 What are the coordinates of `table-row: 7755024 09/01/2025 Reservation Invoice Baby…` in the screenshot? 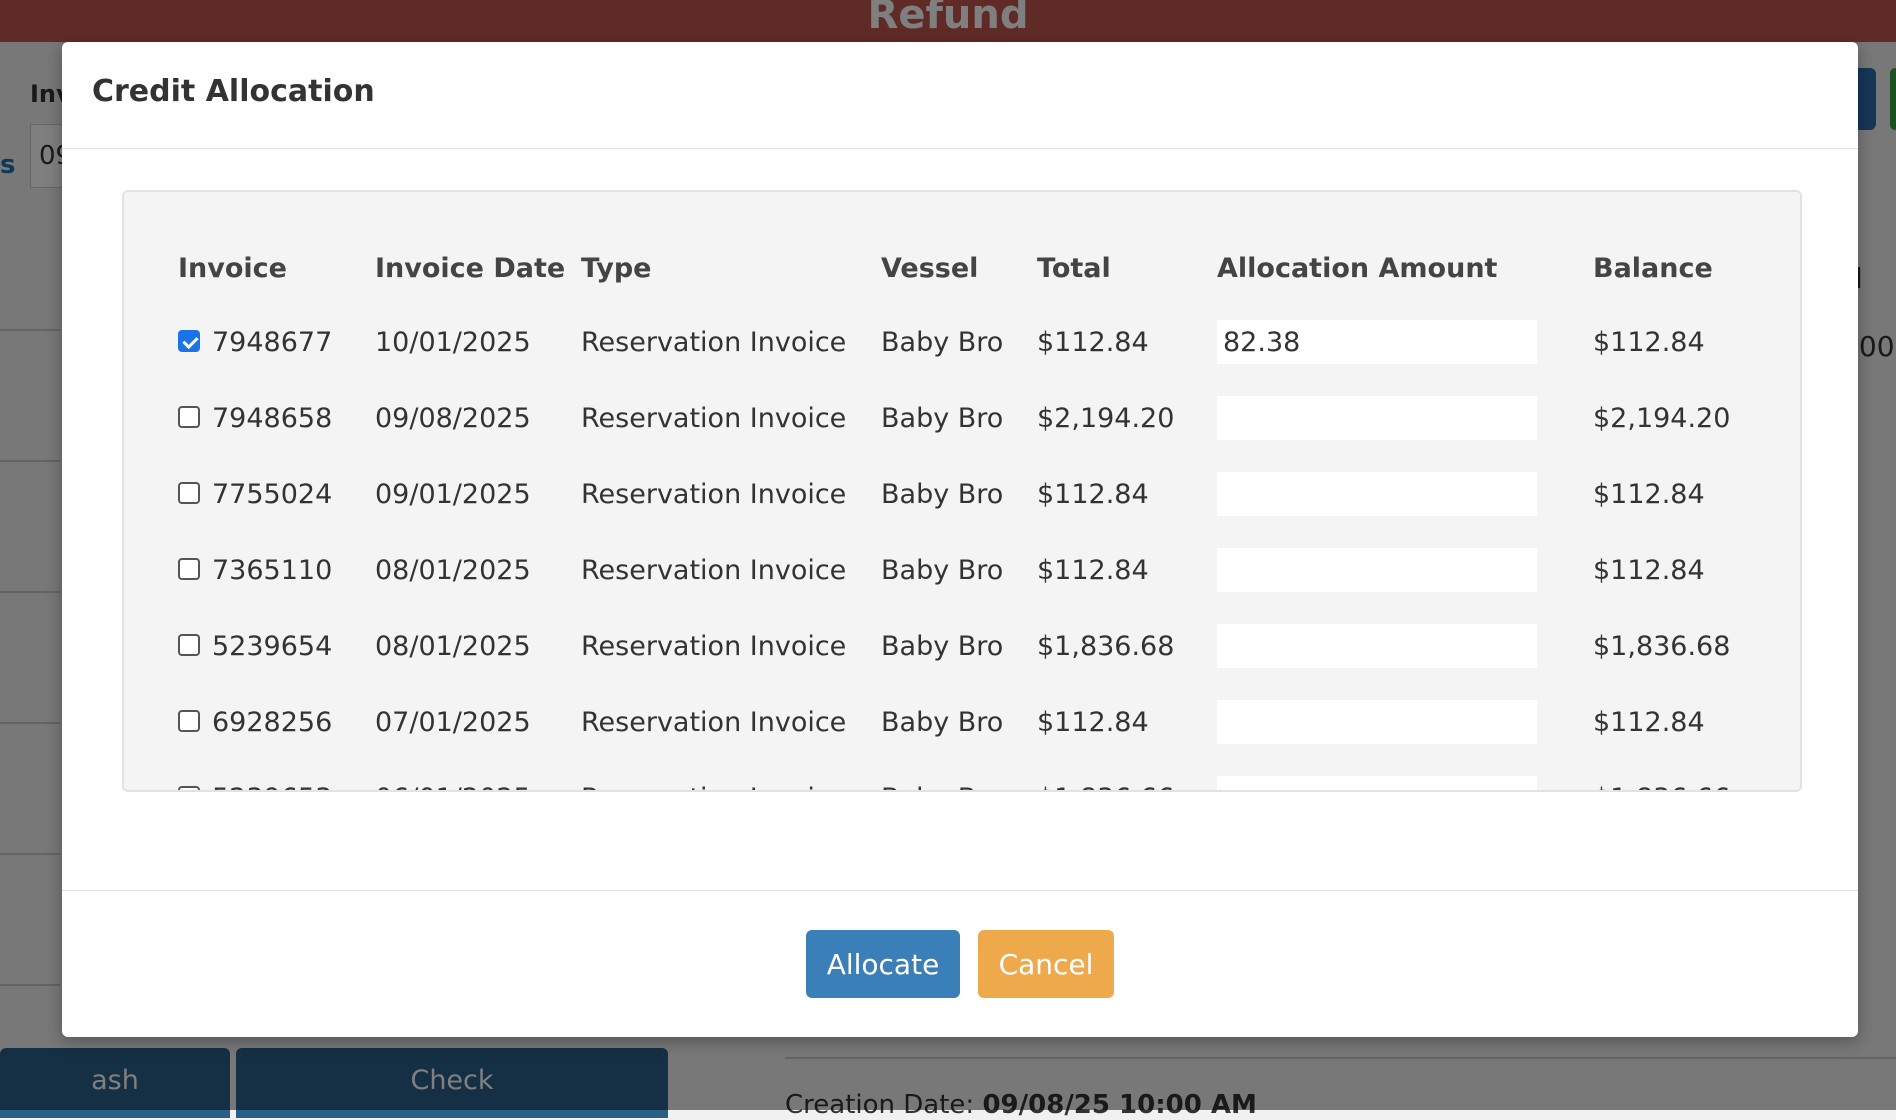 It's located at (965, 494).